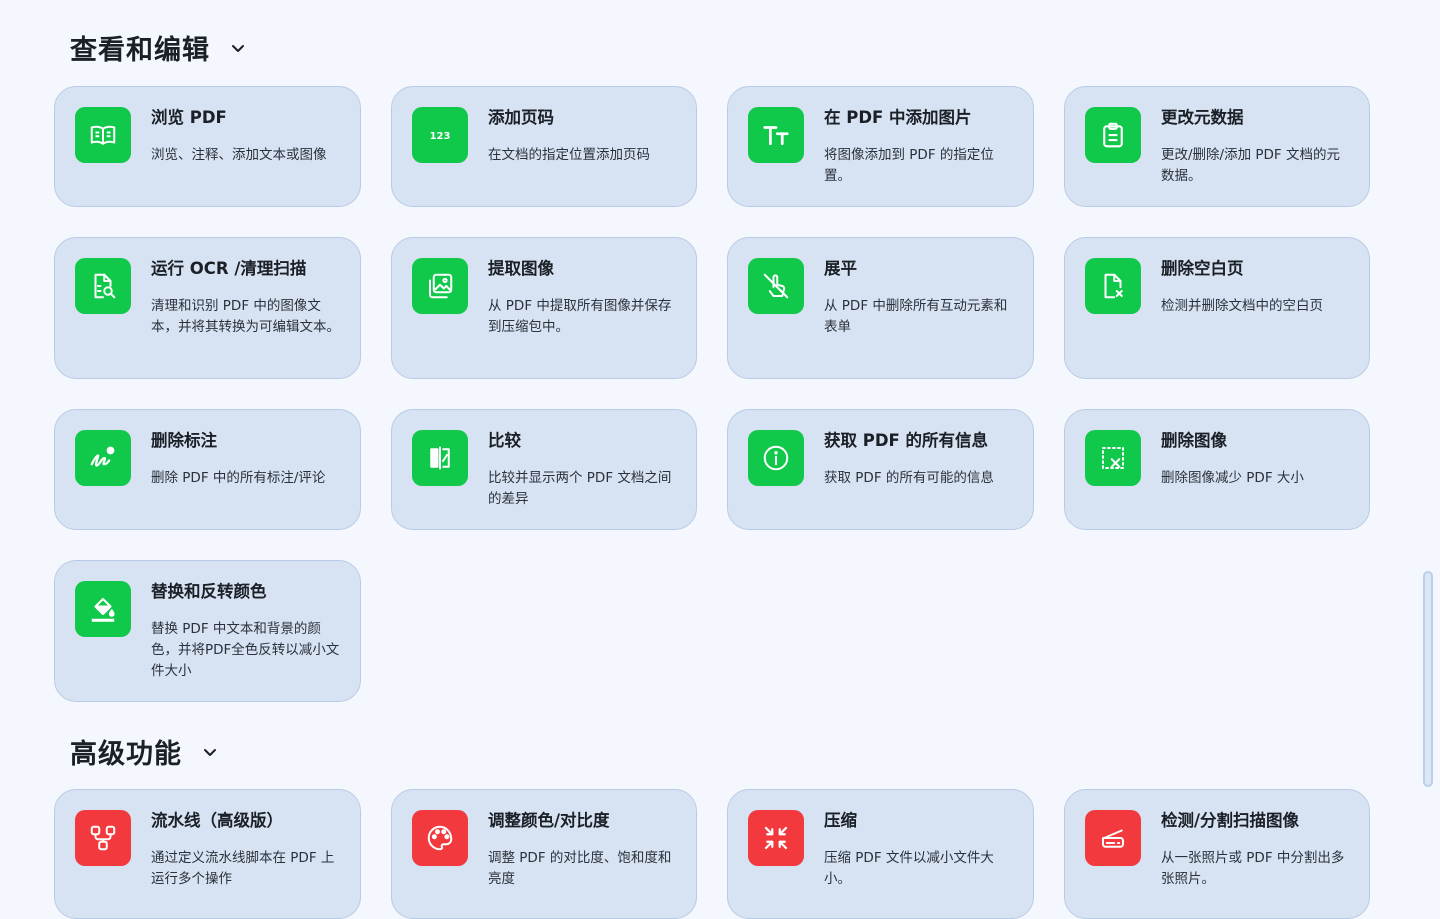 Image resolution: width=1440 pixels, height=919 pixels. Describe the element at coordinates (103, 286) in the screenshot. I see `file-search-icon` at that location.